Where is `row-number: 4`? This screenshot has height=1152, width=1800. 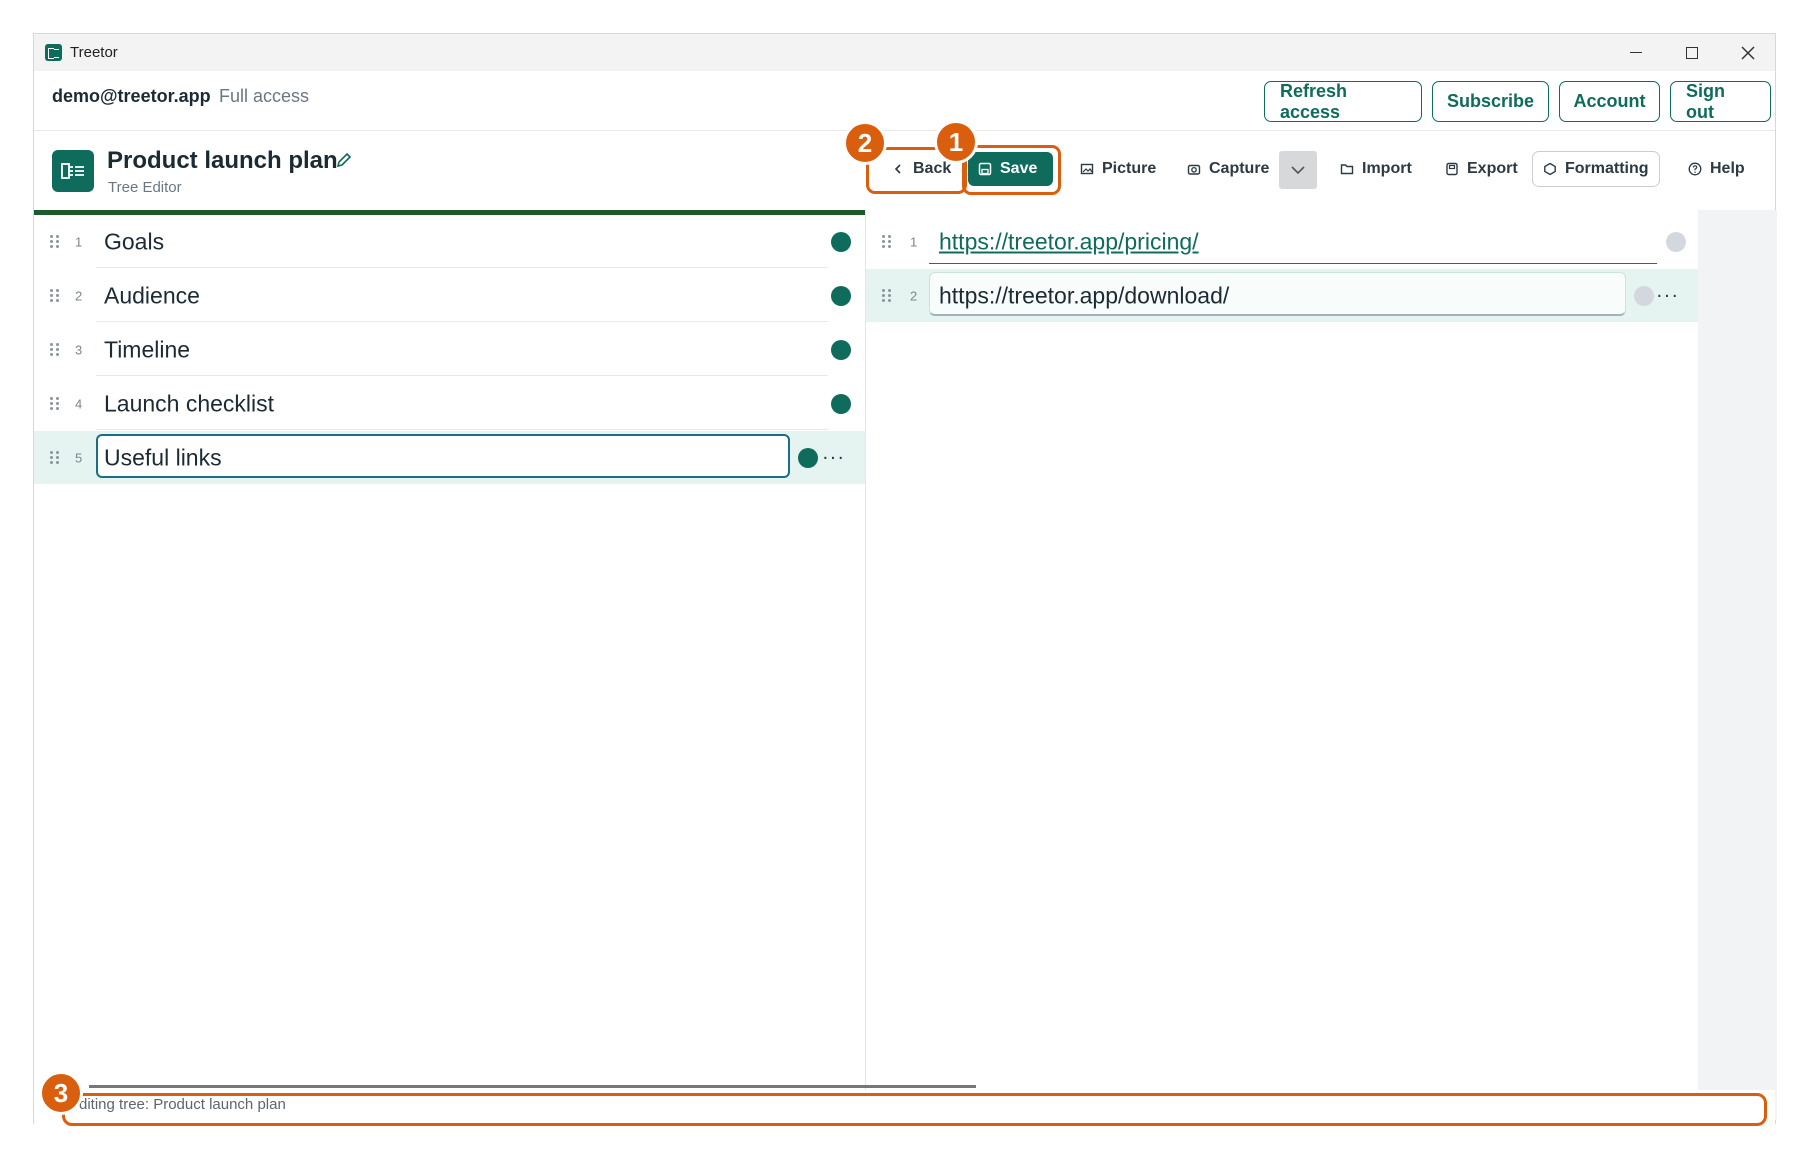 row-number: 4 is located at coordinates (79, 403).